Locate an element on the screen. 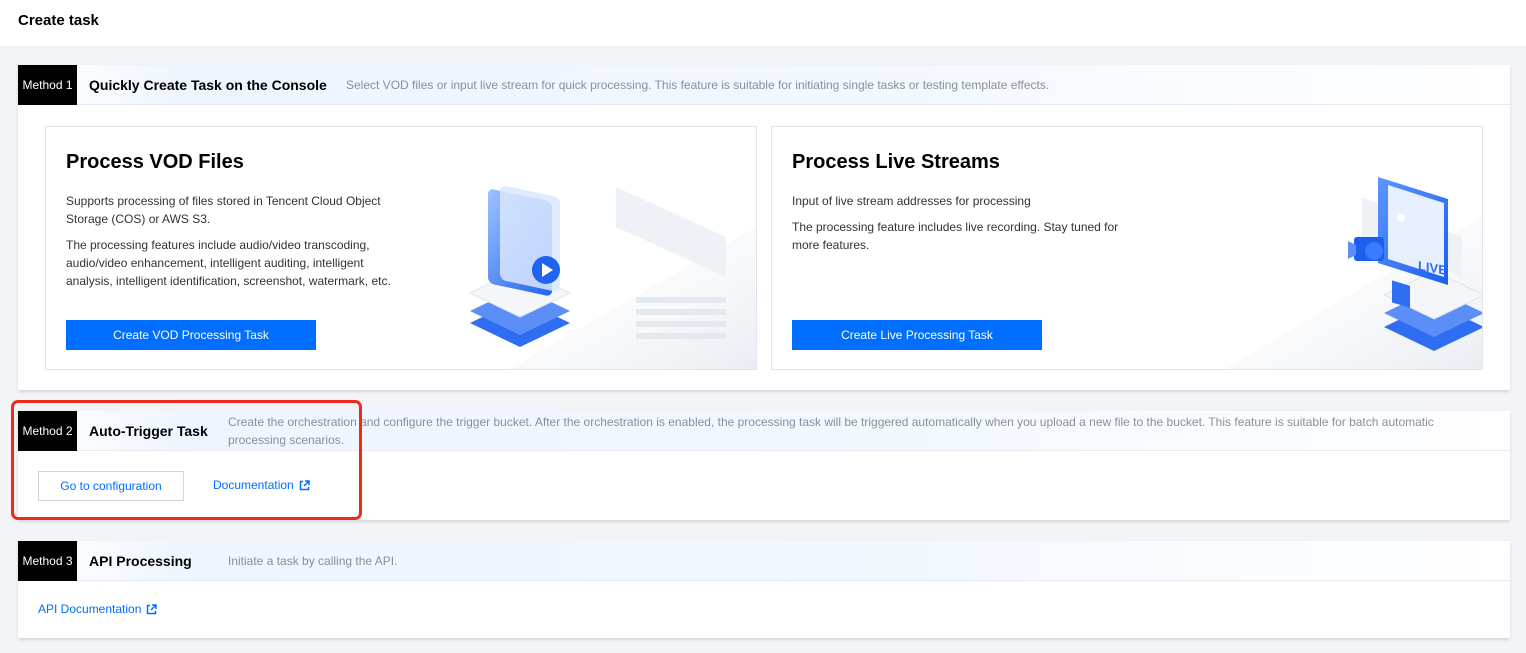 This screenshot has width=1526, height=653. method2-badge: Method 2 is located at coordinates (47, 431).